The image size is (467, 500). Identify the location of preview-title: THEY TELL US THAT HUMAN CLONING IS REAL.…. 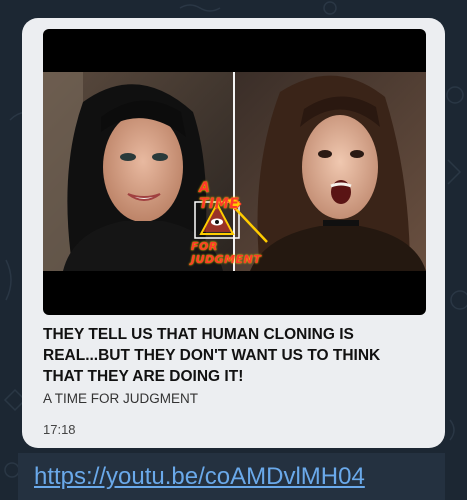
(233, 355).